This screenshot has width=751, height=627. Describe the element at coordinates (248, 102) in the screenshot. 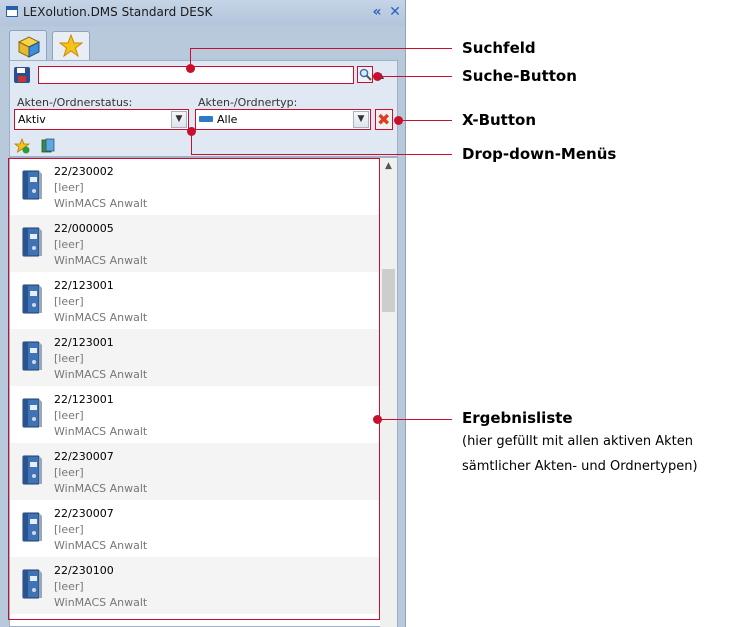

I see `type-label: Akten-/Ordnertyp:` at that location.